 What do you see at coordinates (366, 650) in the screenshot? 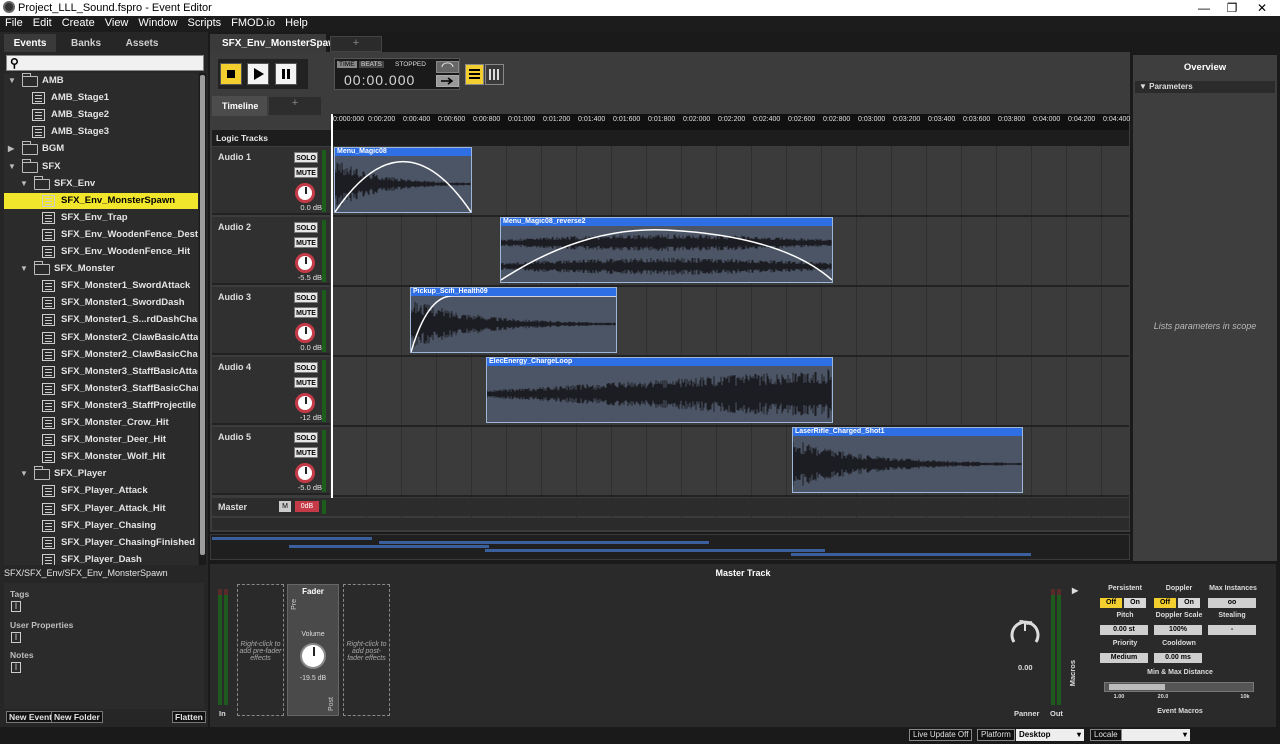
I see `post-fader-effects-slot: Right-click to add post-fader effects` at bounding box center [366, 650].